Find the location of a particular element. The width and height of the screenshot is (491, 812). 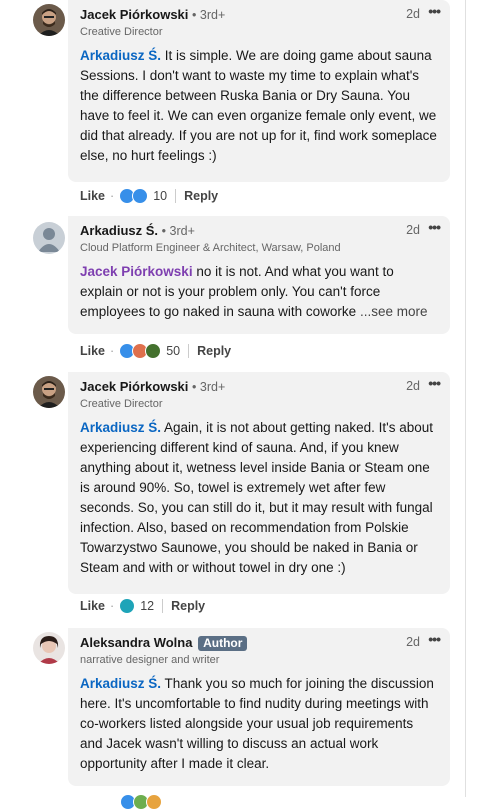

comment-actions: Like · 12 Reply is located at coordinates (143, 606).